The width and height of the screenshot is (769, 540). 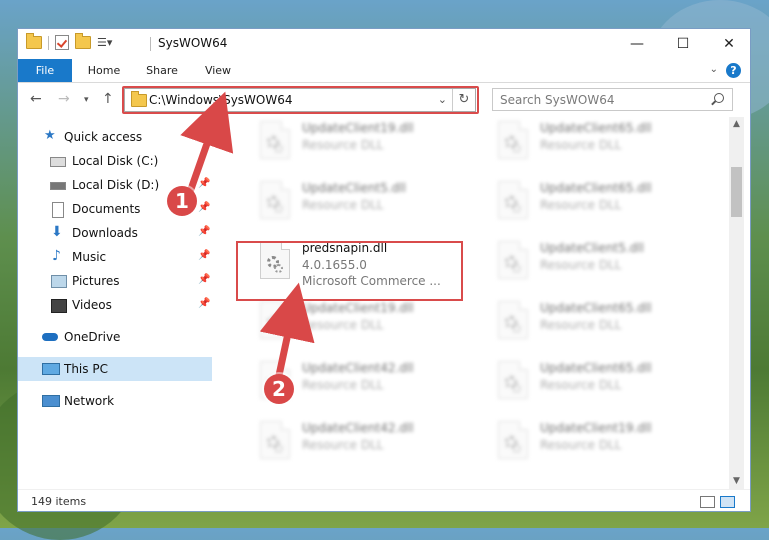 I want to click on sidebar-item-label: Downloads, so click(x=105, y=233).